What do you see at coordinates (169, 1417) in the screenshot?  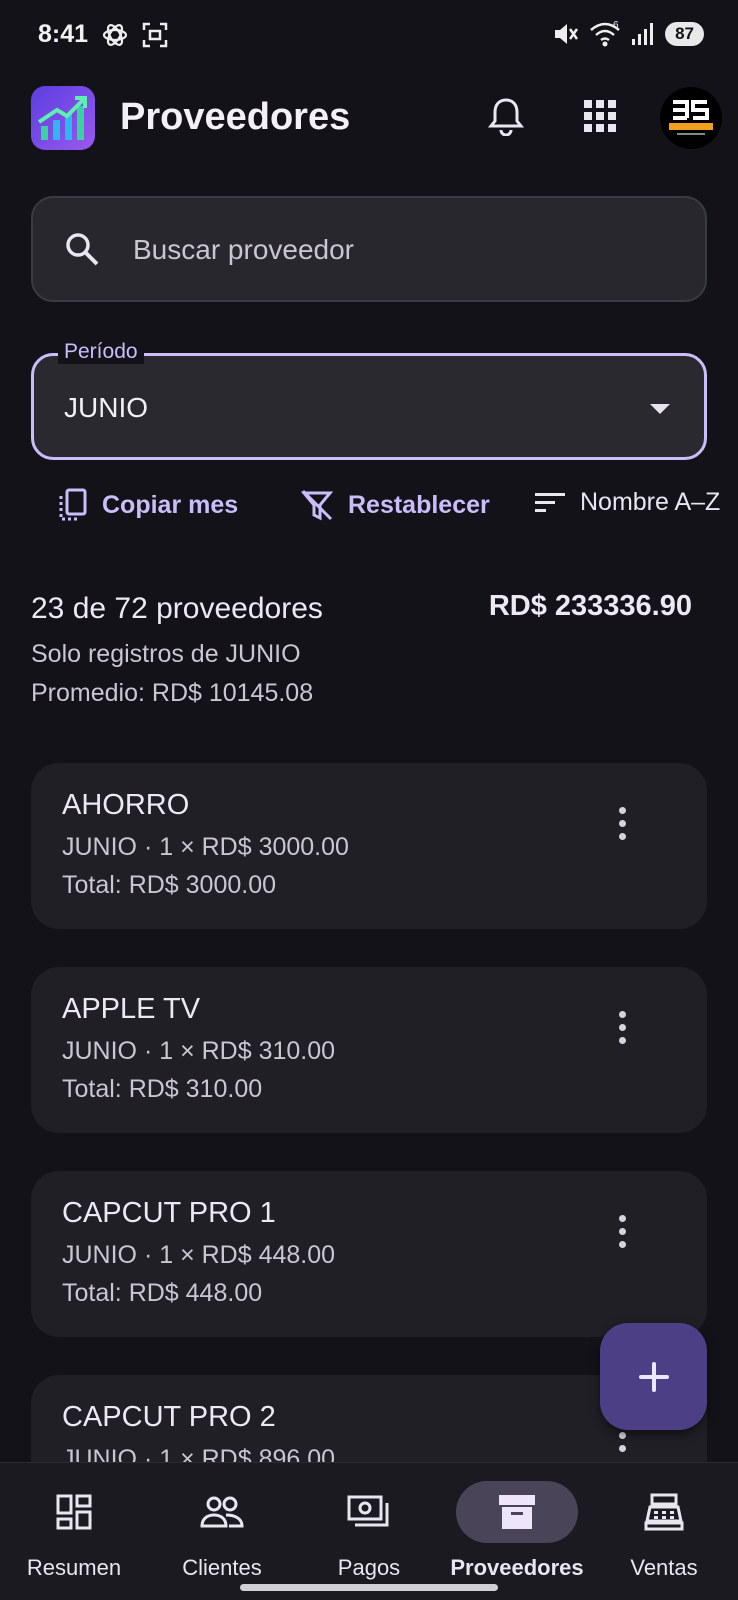 I see `provider-name: CAPCUT PRO 2` at bounding box center [169, 1417].